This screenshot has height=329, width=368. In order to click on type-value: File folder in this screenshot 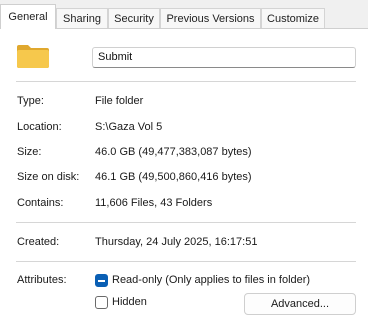, I will do `click(119, 101)`.